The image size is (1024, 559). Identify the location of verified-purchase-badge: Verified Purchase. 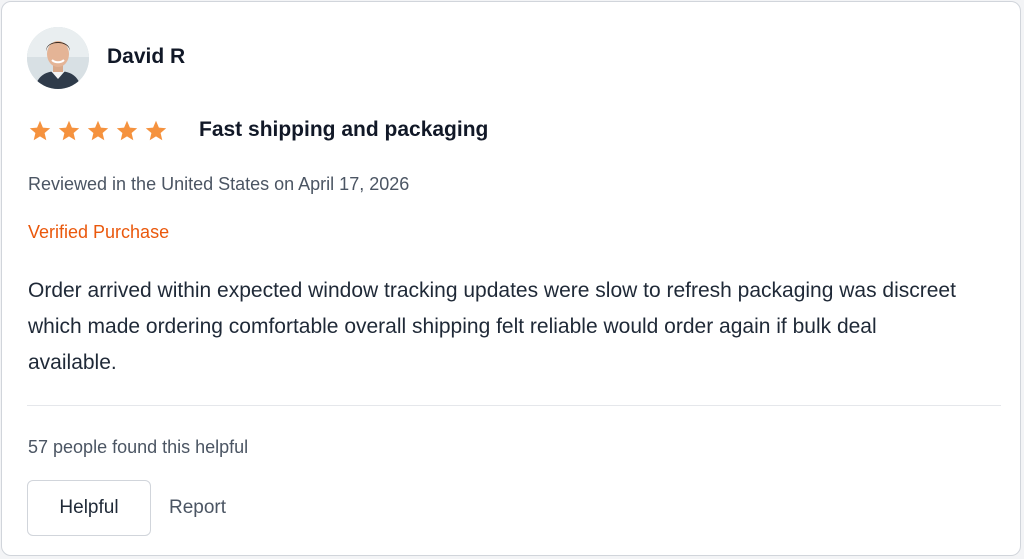
(99, 232).